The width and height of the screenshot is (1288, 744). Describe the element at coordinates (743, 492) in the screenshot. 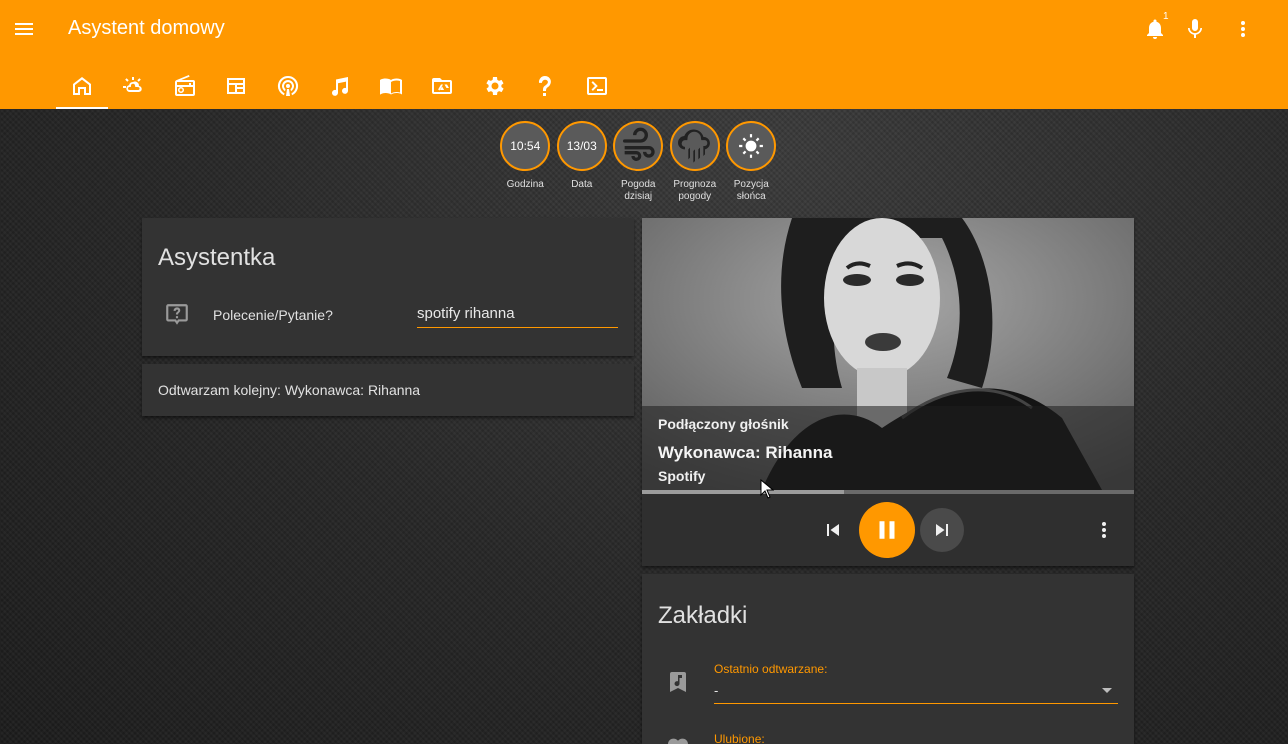

I see `media-progress-fill` at that location.